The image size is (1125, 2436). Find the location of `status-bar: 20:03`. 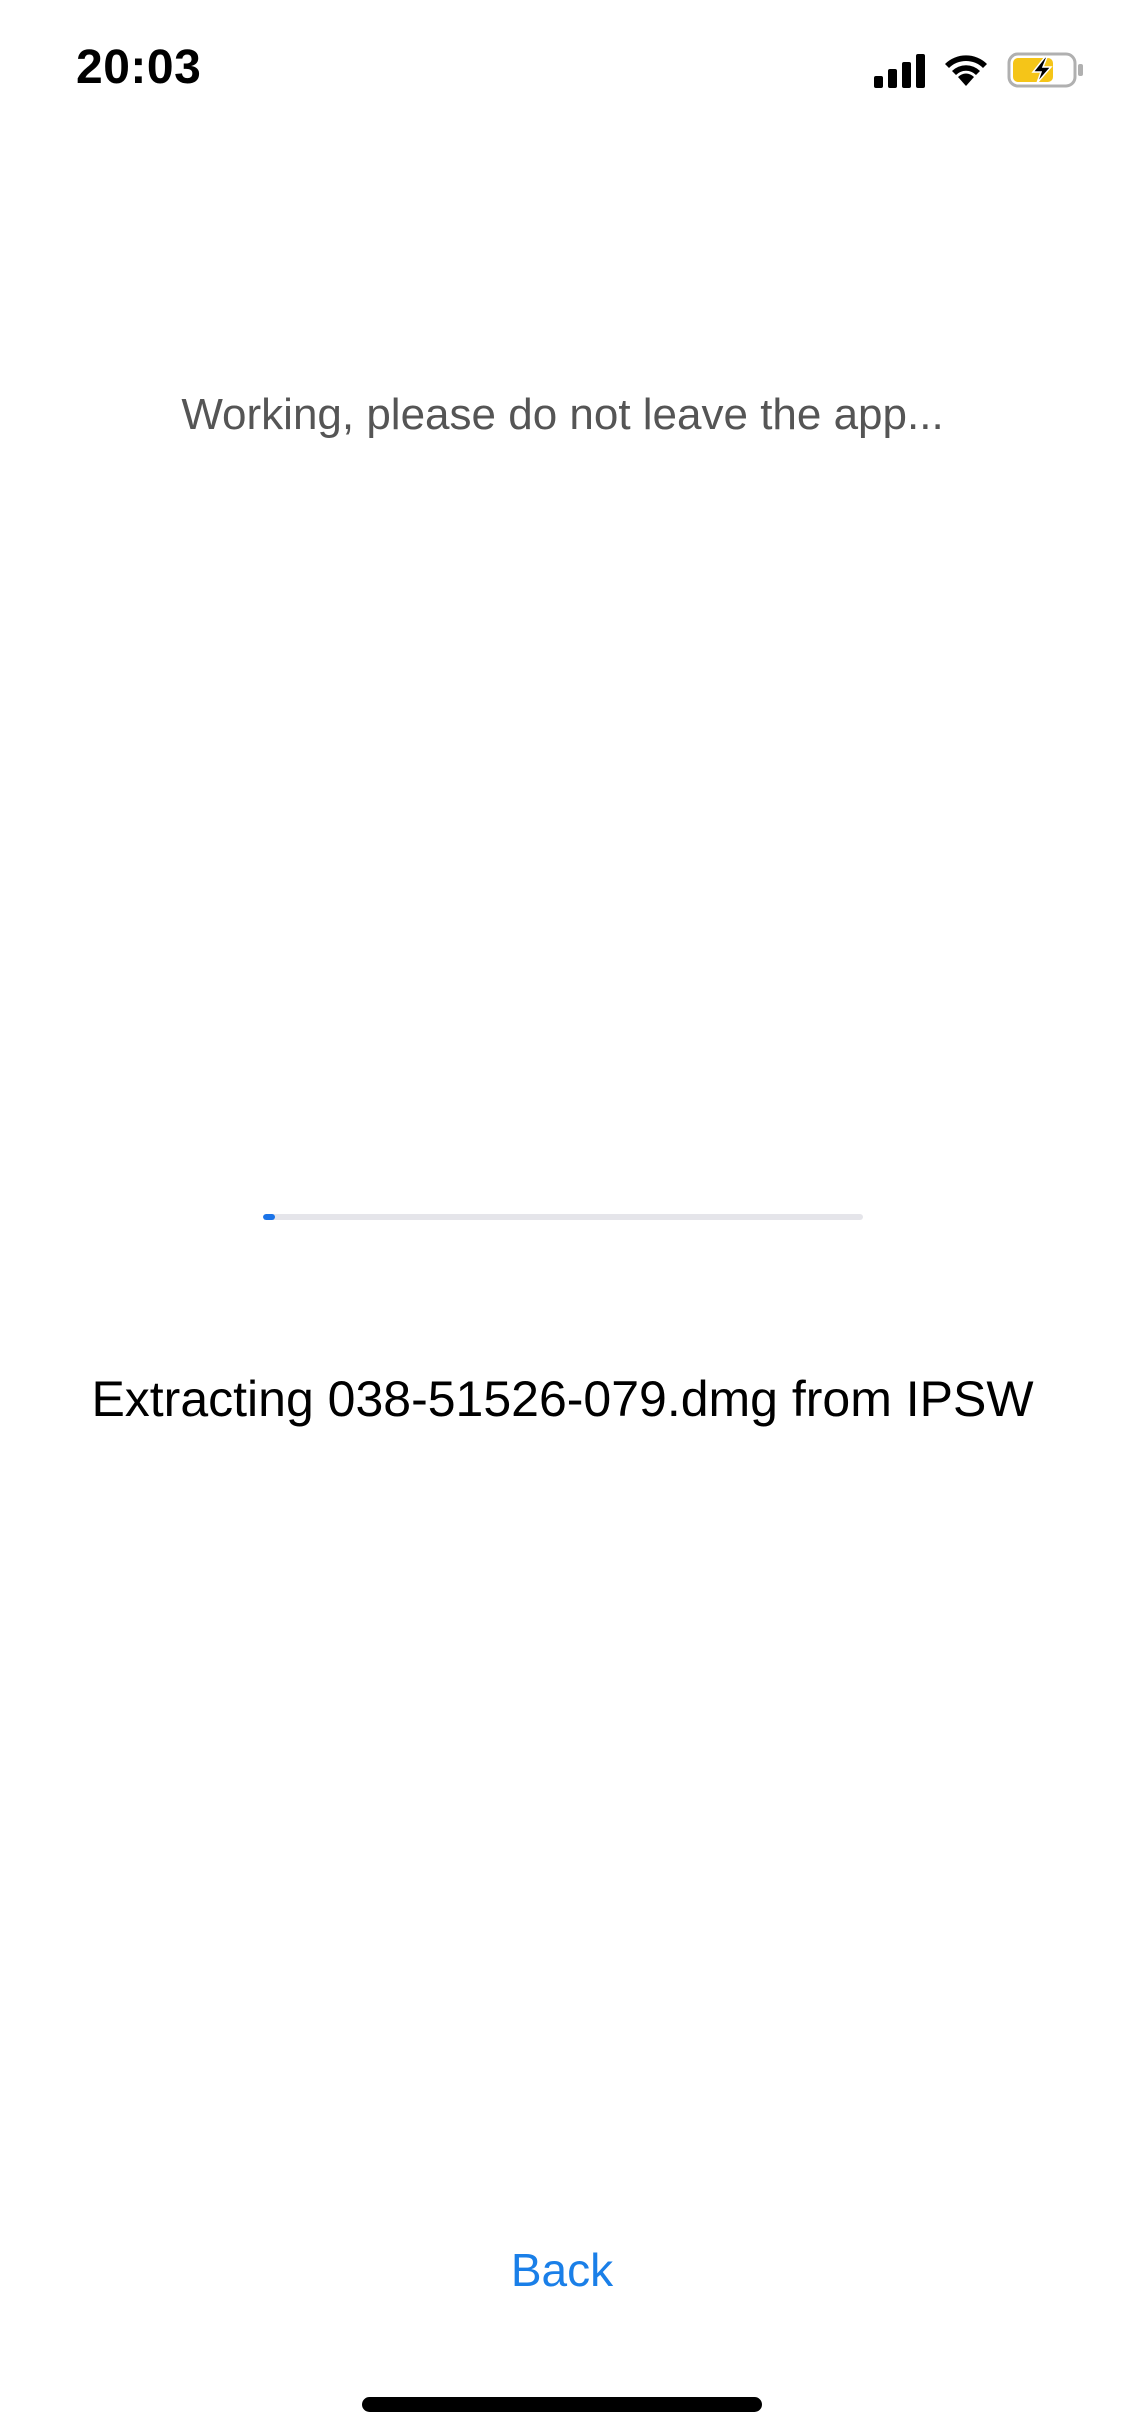

status-bar: 20:03 is located at coordinates (562, 66).